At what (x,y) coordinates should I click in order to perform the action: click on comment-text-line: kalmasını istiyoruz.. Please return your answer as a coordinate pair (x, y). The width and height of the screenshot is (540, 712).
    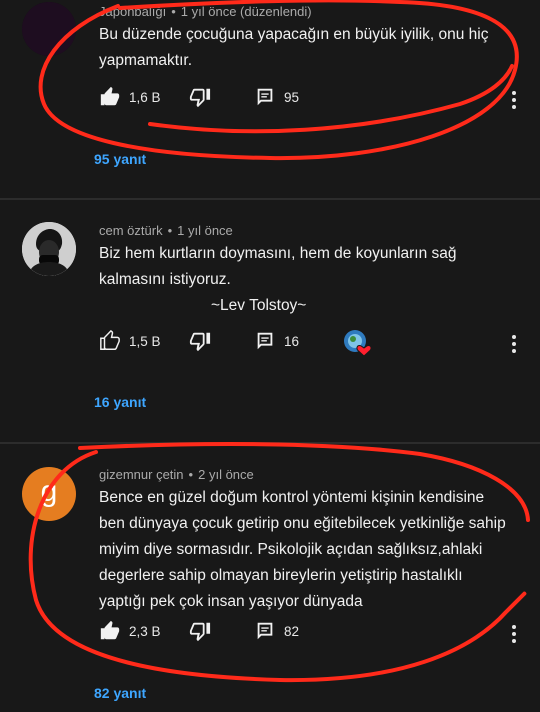
    Looking at the image, I should click on (165, 279).